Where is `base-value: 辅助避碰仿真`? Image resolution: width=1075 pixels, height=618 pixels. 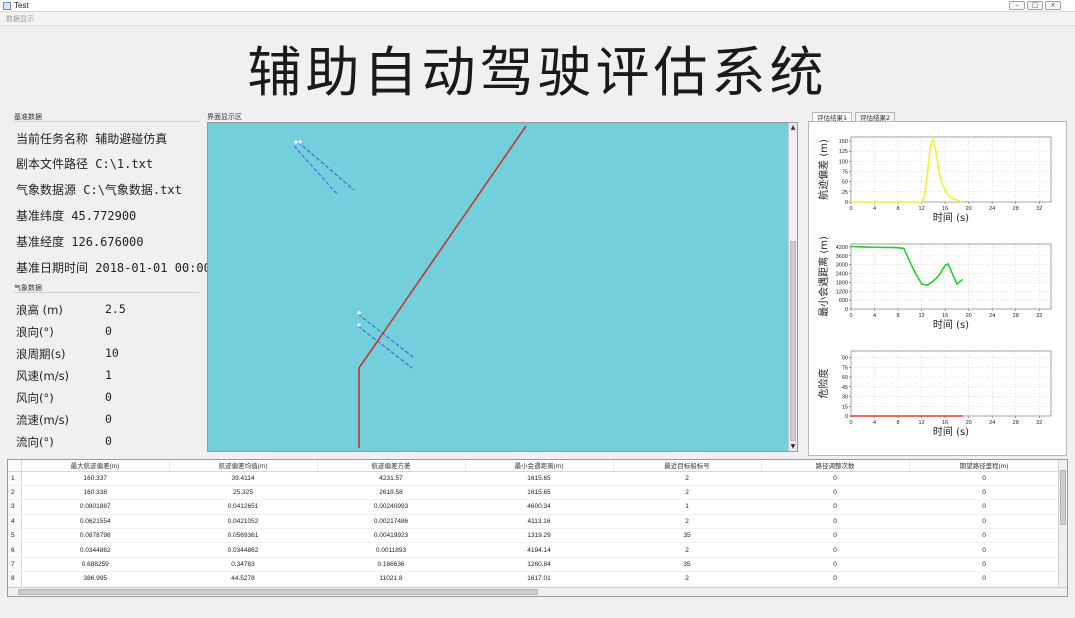
base-value: 辅助避碰仿真 is located at coordinates (131, 139).